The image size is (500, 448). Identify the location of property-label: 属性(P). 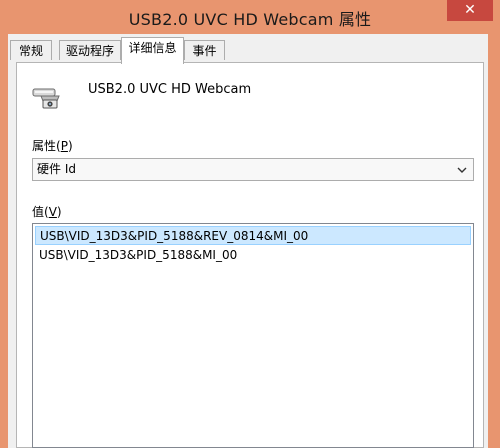
(52, 145).